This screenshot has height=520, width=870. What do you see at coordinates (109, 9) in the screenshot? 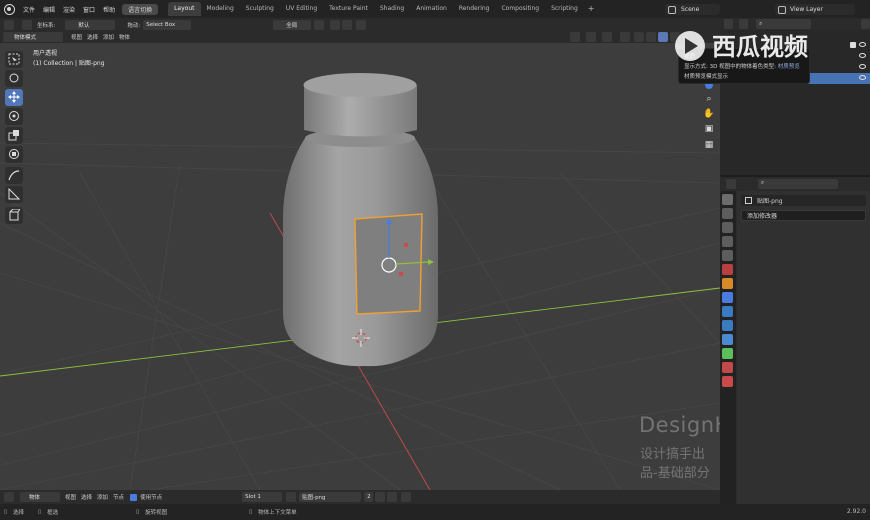
I see `menu-help: 帮助` at bounding box center [109, 9].